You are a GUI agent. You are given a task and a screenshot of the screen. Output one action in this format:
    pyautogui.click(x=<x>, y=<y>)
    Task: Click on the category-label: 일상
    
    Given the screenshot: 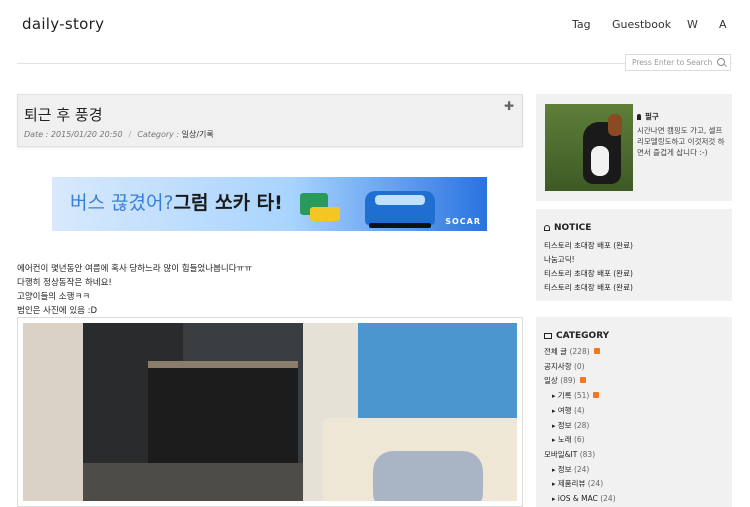 What is the action you would take?
    pyautogui.click(x=552, y=381)
    